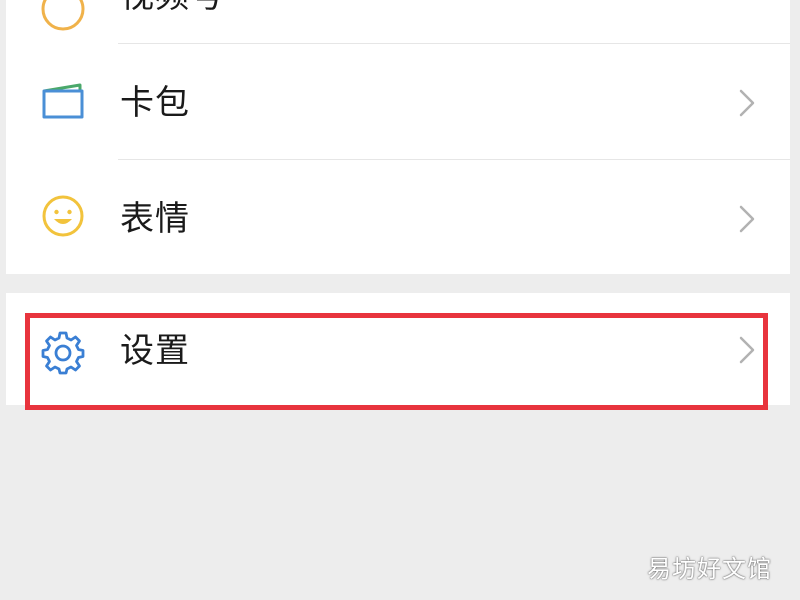 The height and width of the screenshot is (600, 800). Describe the element at coordinates (63, 216) in the screenshot. I see `emoji-icon` at that location.